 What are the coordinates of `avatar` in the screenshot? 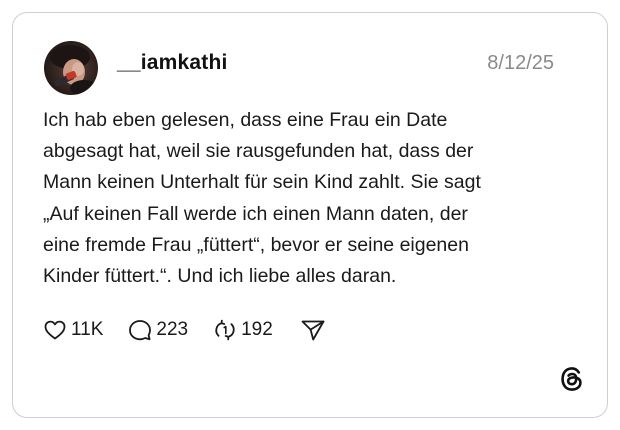 It's located at (71, 68).